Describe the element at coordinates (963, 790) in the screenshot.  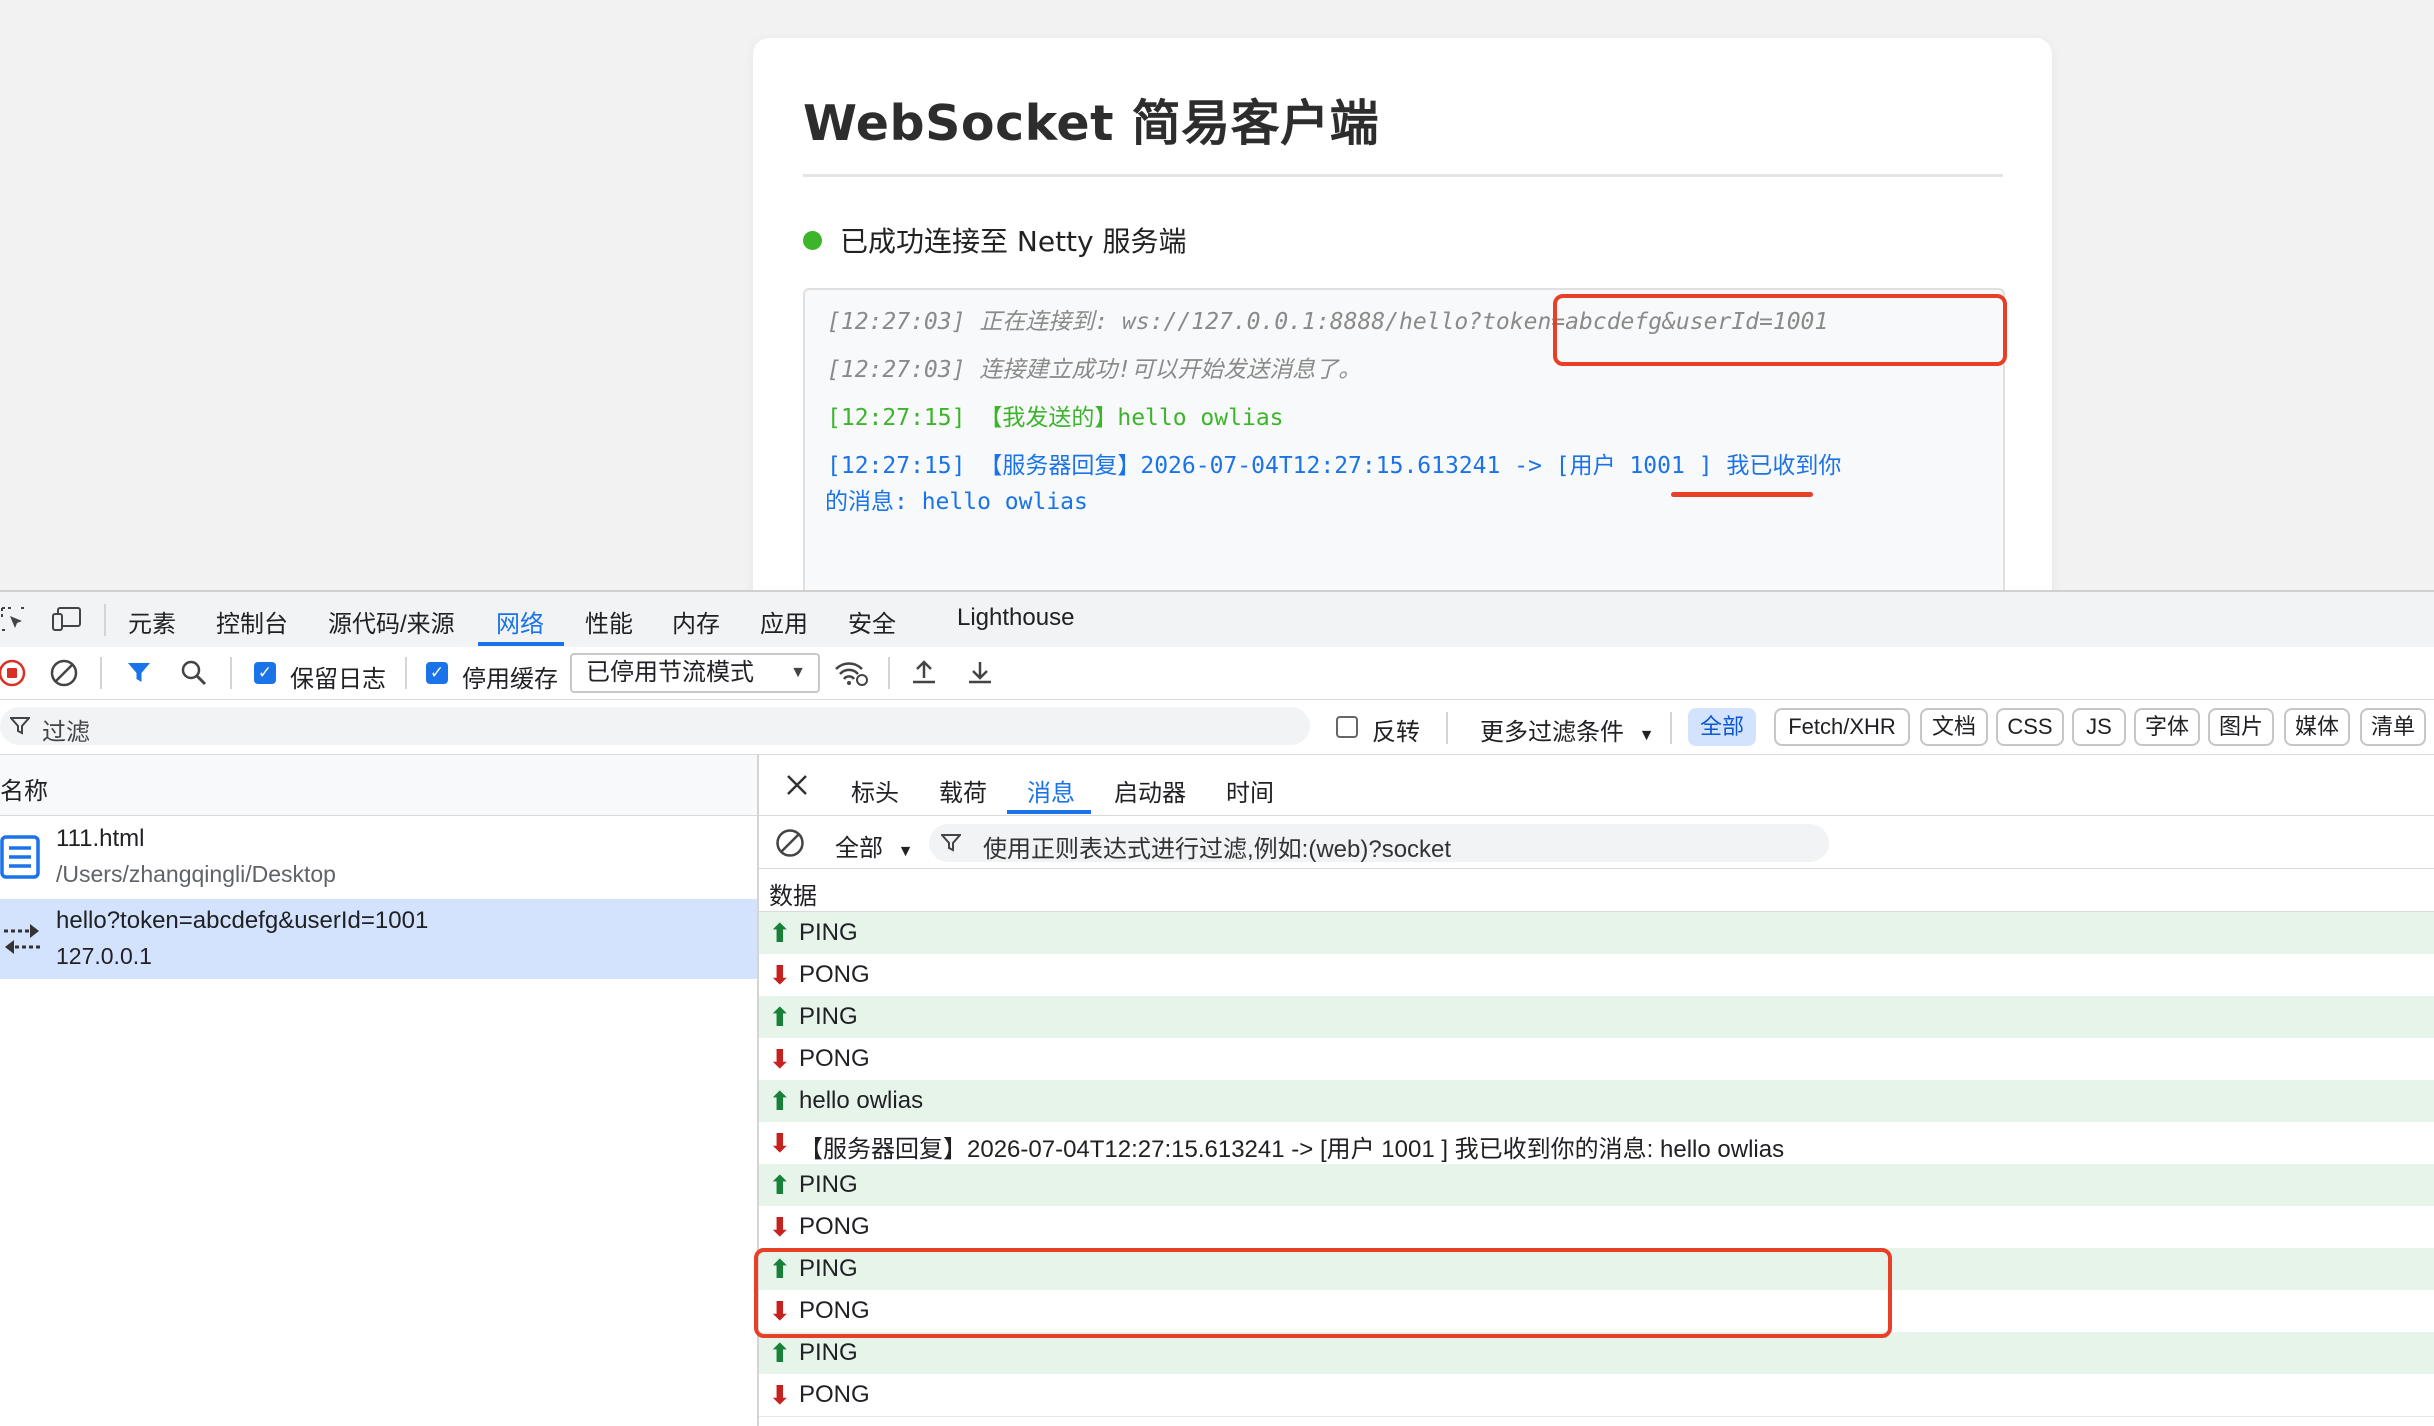
I see `tab-payload: 载荷` at that location.